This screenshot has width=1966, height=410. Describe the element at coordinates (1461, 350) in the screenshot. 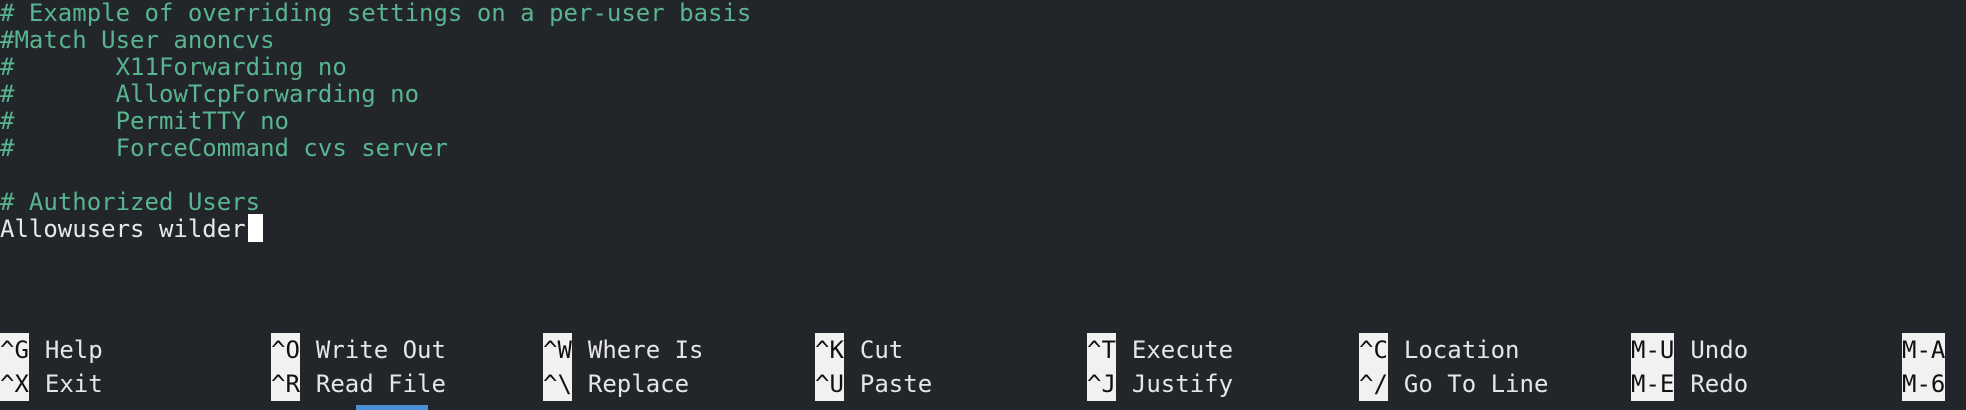

I see `shortcut-label: Location` at that location.